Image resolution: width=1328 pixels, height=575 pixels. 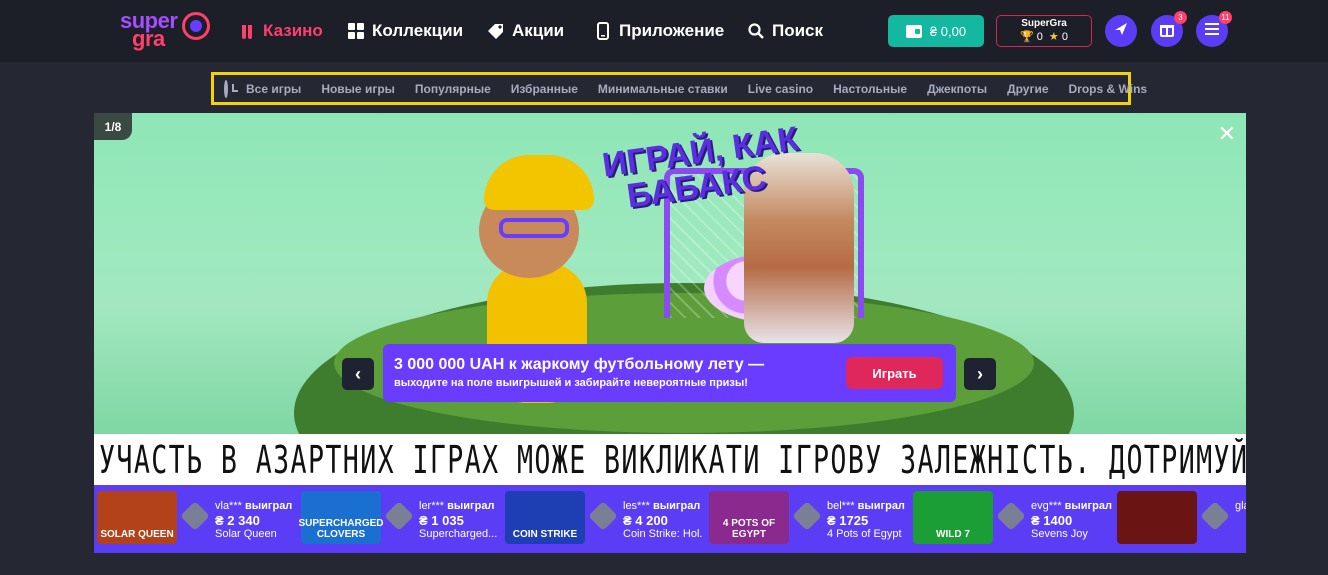 I want to click on winner-user: gla***, so click(x=1240, y=506).